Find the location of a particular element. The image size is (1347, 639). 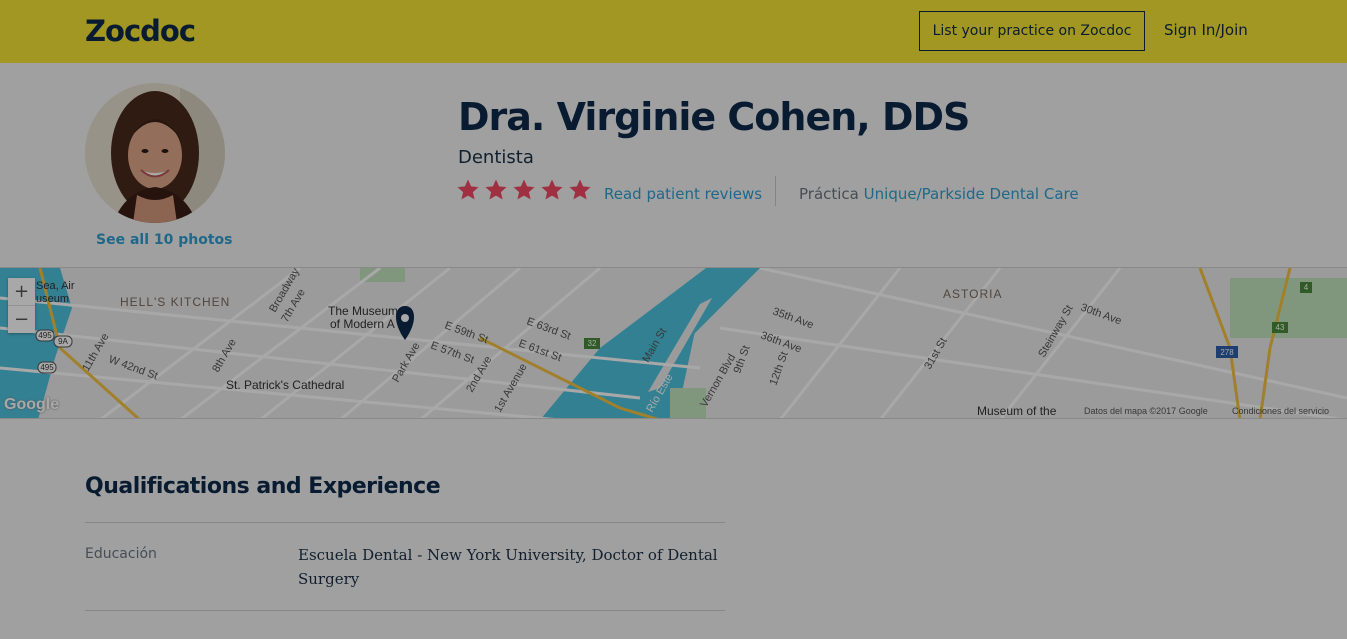

google-logo: Google is located at coordinates (32, 404).